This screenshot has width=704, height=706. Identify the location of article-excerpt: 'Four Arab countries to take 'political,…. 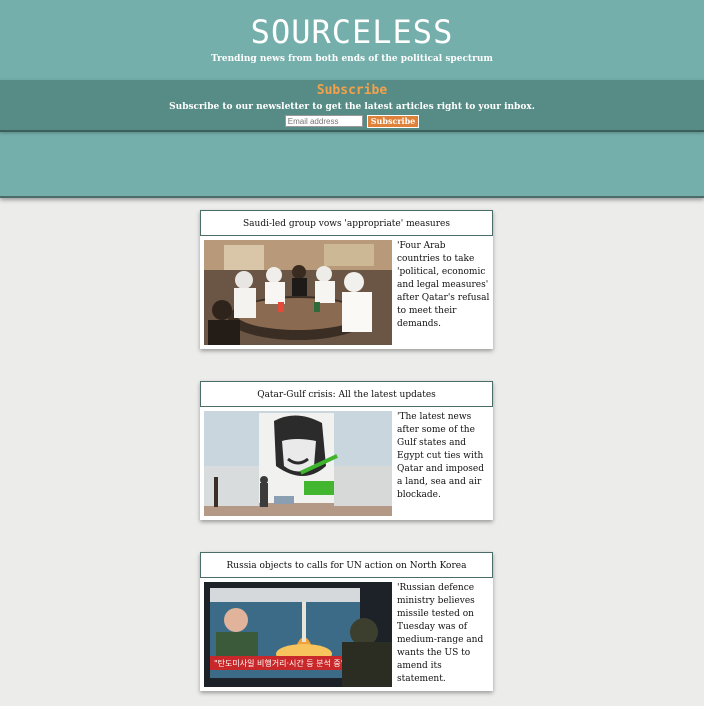
(443, 285).